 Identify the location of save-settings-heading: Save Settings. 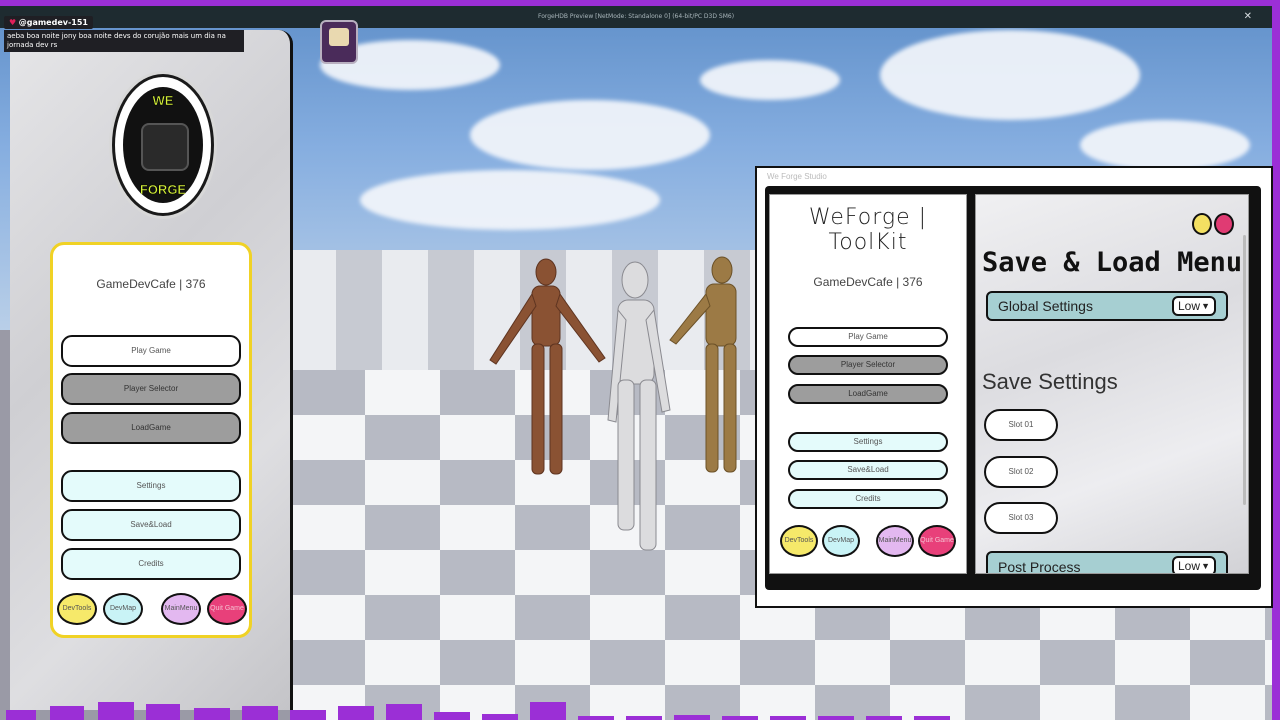
(1050, 381).